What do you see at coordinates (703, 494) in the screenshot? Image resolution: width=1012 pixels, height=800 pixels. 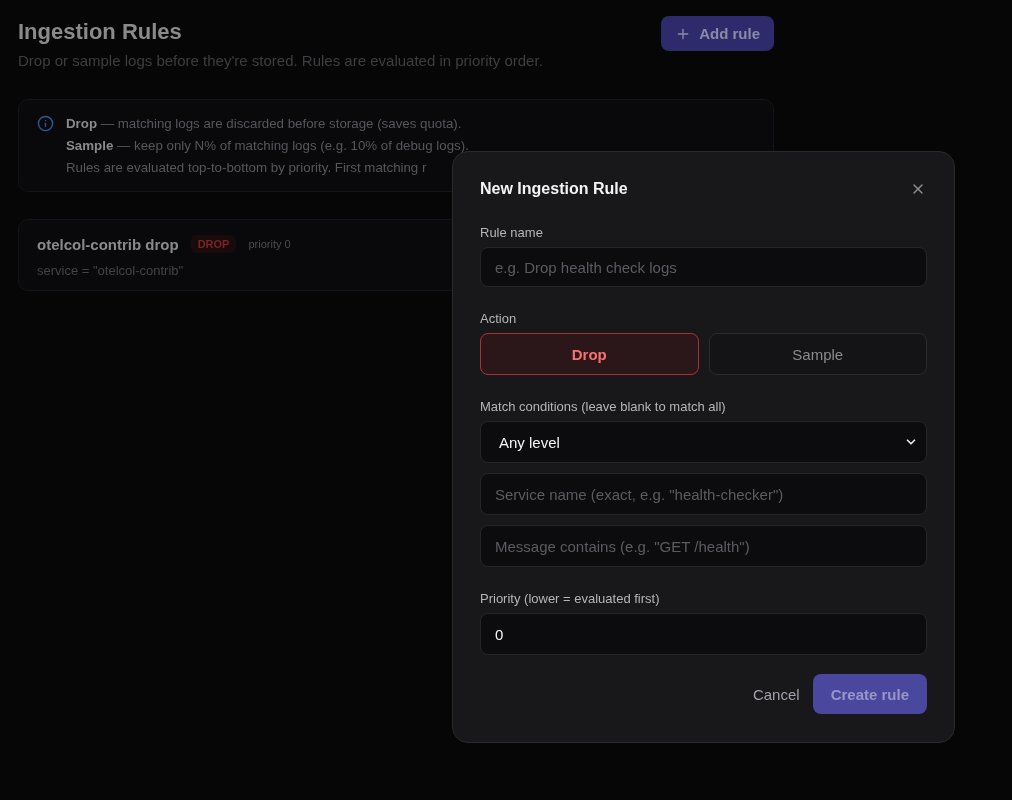 I see `service-name-input: Service name (exact, e.g. "health-checker")` at bounding box center [703, 494].